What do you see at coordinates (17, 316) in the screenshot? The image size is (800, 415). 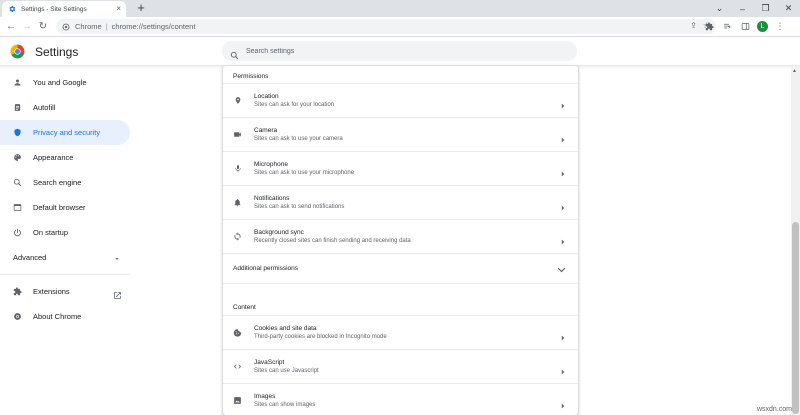 I see `chrome-about-icon` at bounding box center [17, 316].